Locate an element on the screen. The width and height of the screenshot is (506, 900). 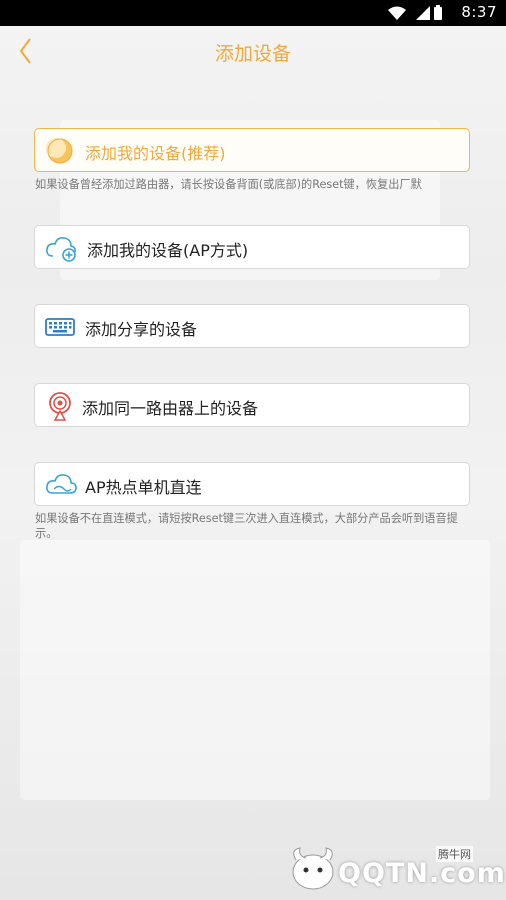
title-bar: 添加设备 is located at coordinates (253, 51).